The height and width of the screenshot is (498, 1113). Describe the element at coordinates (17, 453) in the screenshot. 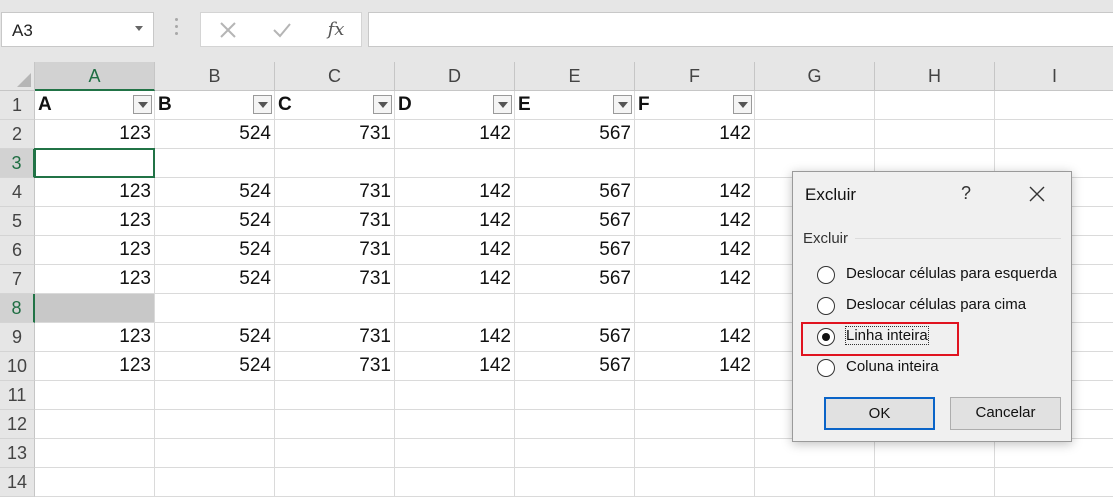

I see `row-header: 13` at that location.